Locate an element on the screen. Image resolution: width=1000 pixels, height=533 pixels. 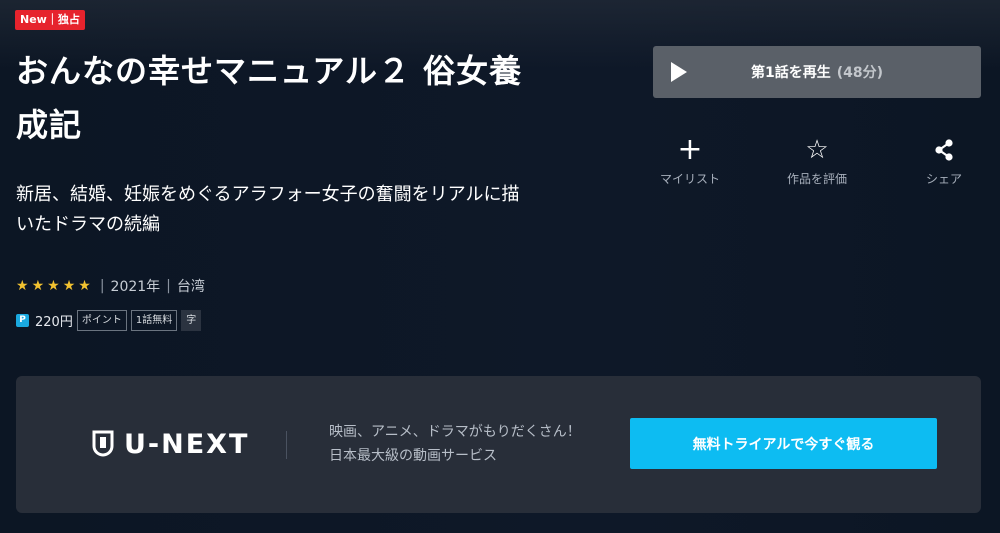
play-episode-button: 第1話を再生 (48分) is located at coordinates (817, 72).